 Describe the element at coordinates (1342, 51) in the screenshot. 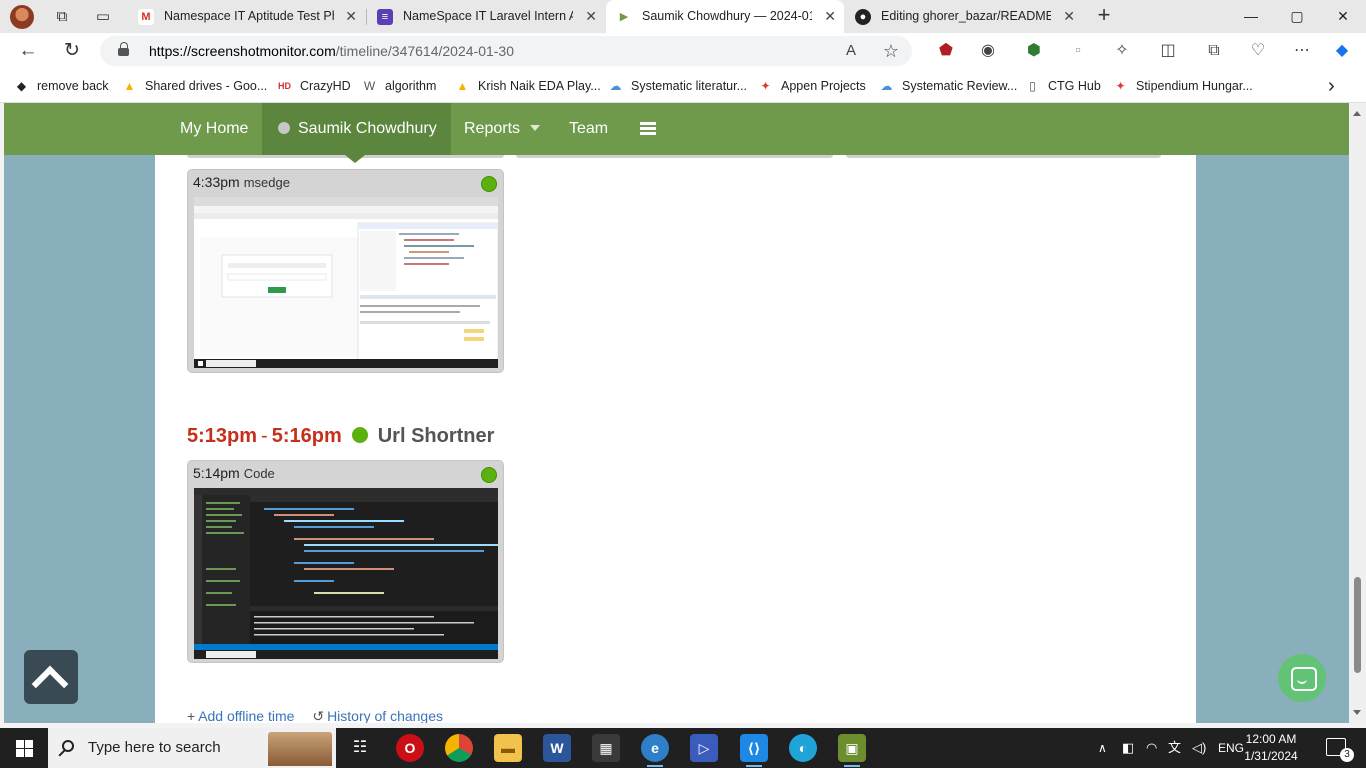

I see `copilot-icon: ◆` at that location.